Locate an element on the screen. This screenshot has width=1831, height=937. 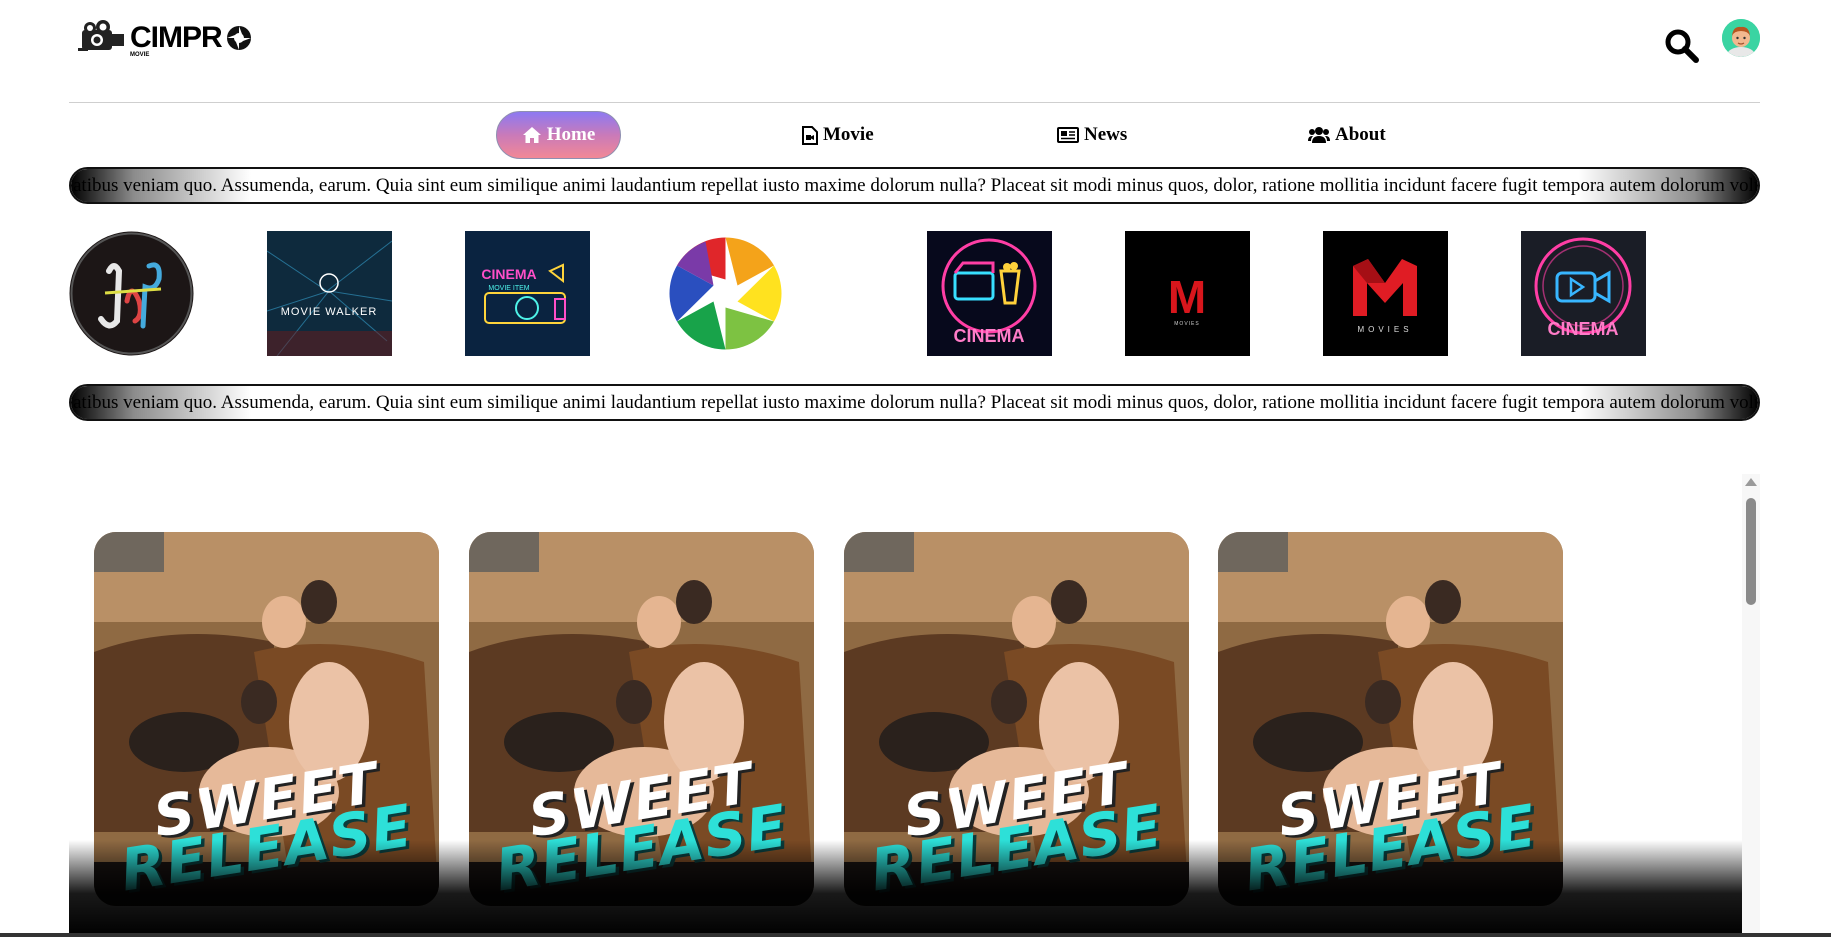
video-file-icon is located at coordinates (810, 135).